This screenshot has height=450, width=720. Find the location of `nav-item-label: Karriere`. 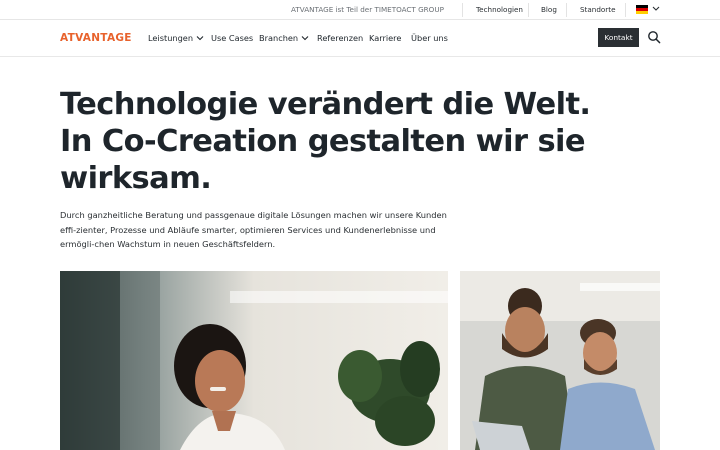

nav-item-label: Karriere is located at coordinates (385, 38).